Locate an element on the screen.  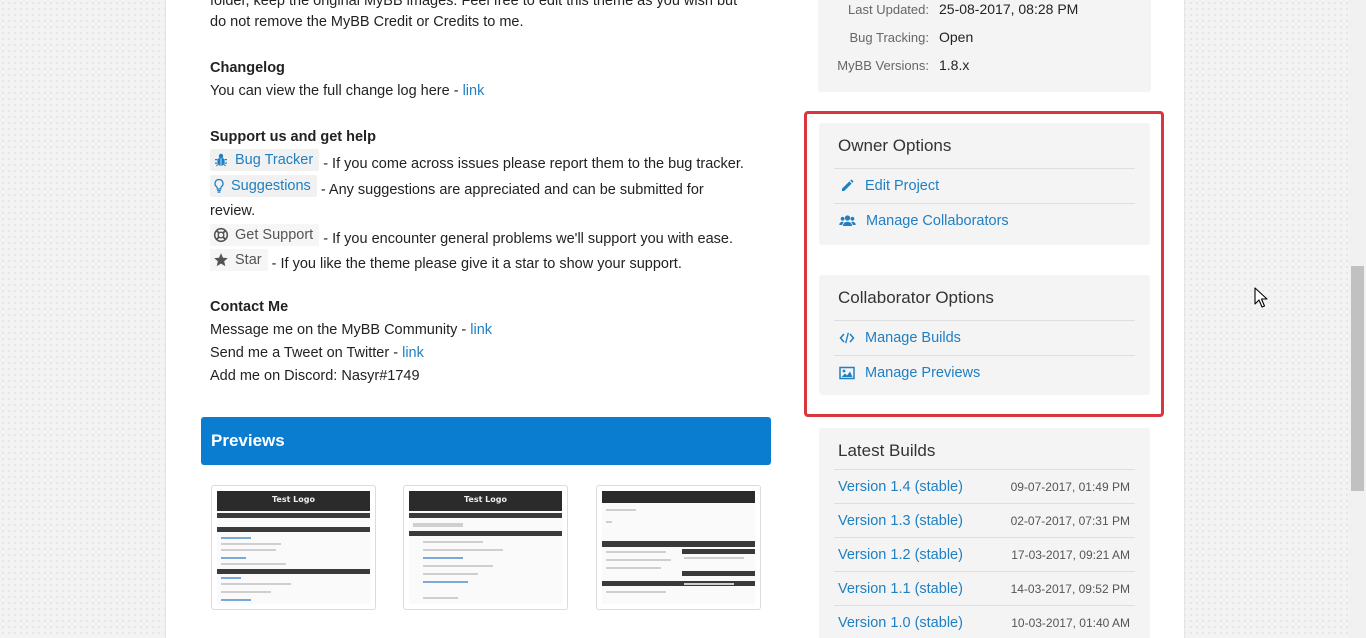
lifebuoy-icon is located at coordinates (221, 235).